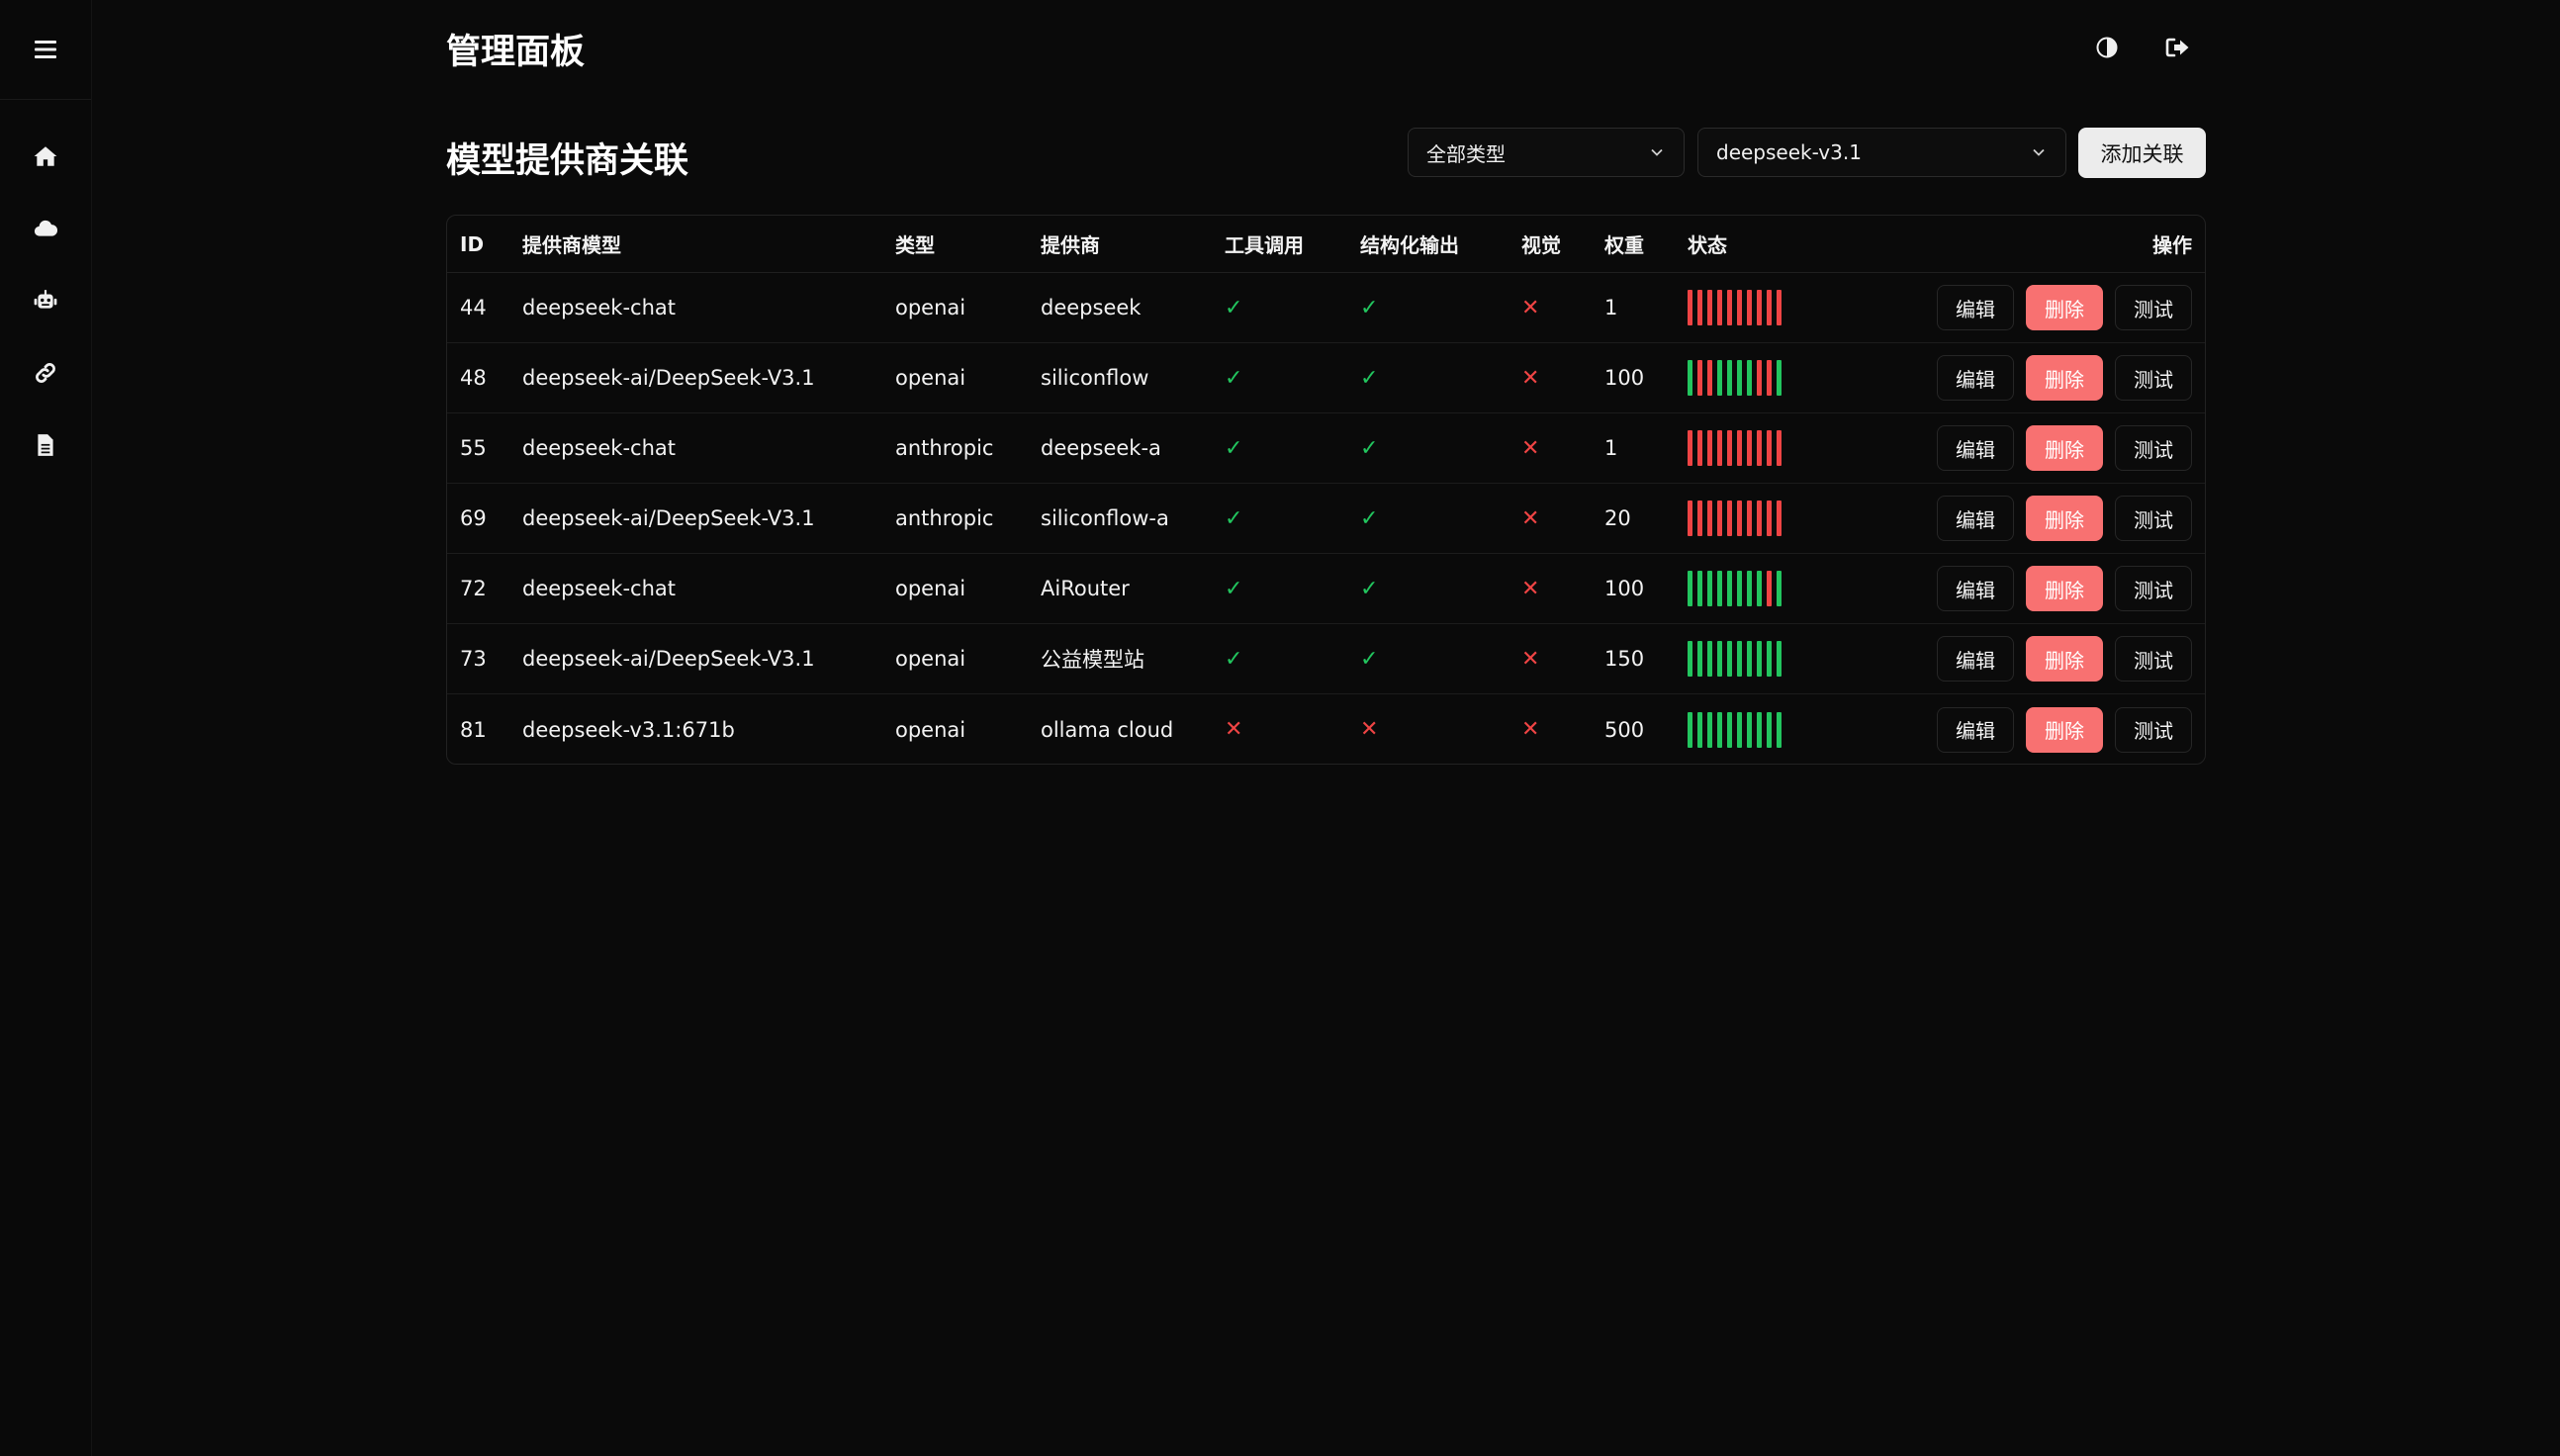  What do you see at coordinates (944, 518) in the screenshot?
I see `cell-type: anthropic` at bounding box center [944, 518].